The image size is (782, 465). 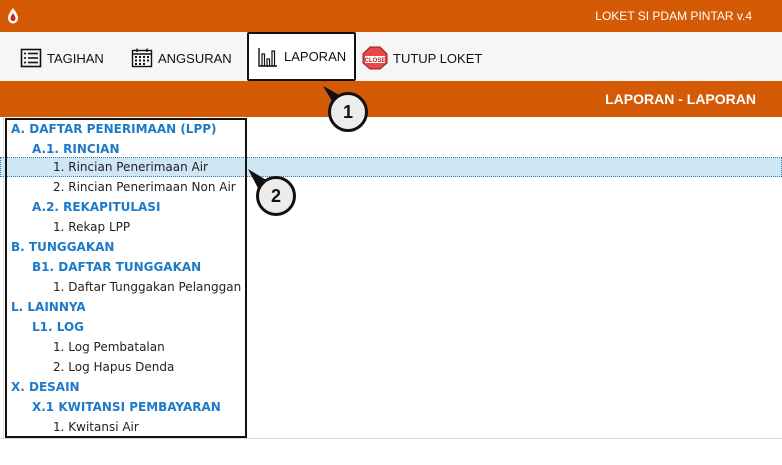 I want to click on close-sign-icon: CLOSE, so click(x=375, y=58).